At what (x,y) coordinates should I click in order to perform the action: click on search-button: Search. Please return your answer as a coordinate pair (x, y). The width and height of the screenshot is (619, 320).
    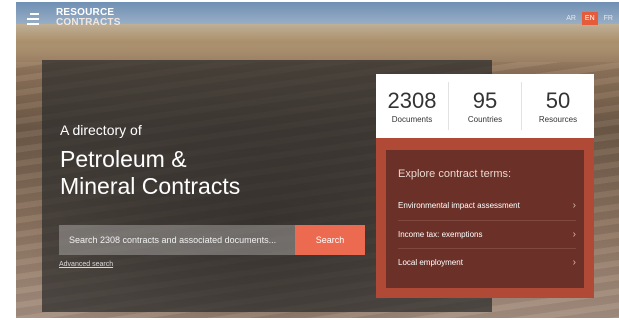
    Looking at the image, I should click on (330, 240).